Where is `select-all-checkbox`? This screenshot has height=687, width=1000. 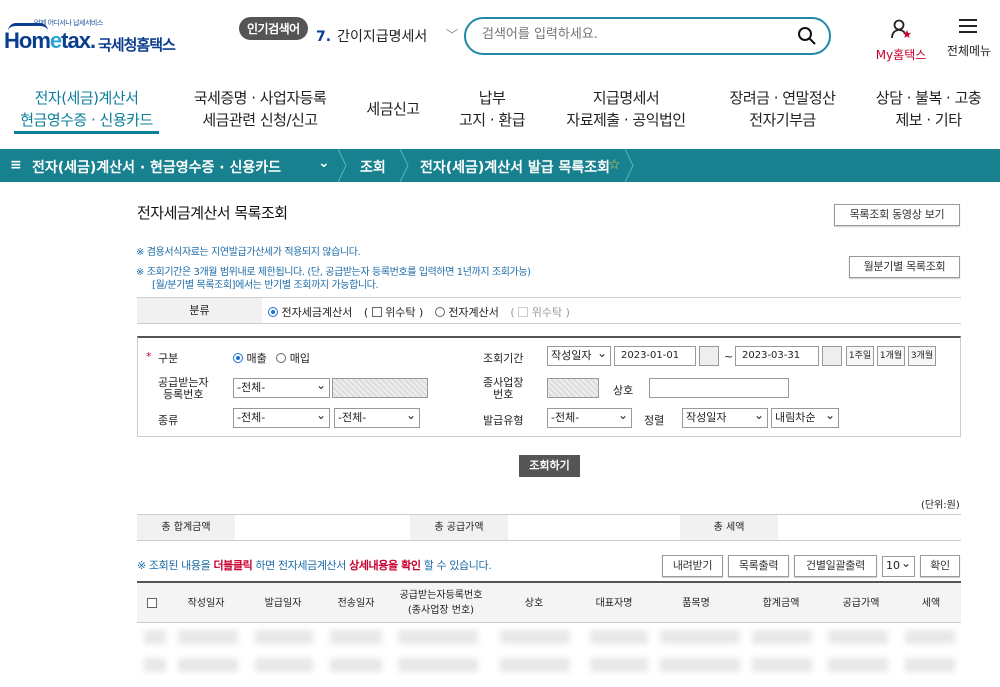
select-all-checkbox is located at coordinates (152, 603).